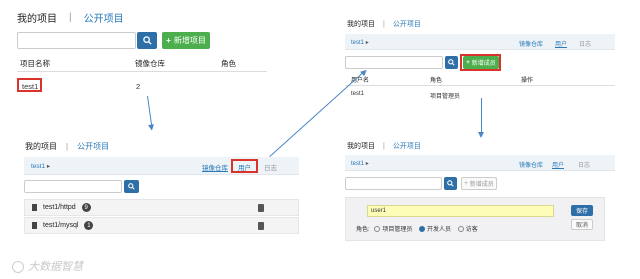 This screenshot has height=279, width=640. What do you see at coordinates (189, 40) in the screenshot?
I see `new-project-label: 新增项目` at bounding box center [189, 40].